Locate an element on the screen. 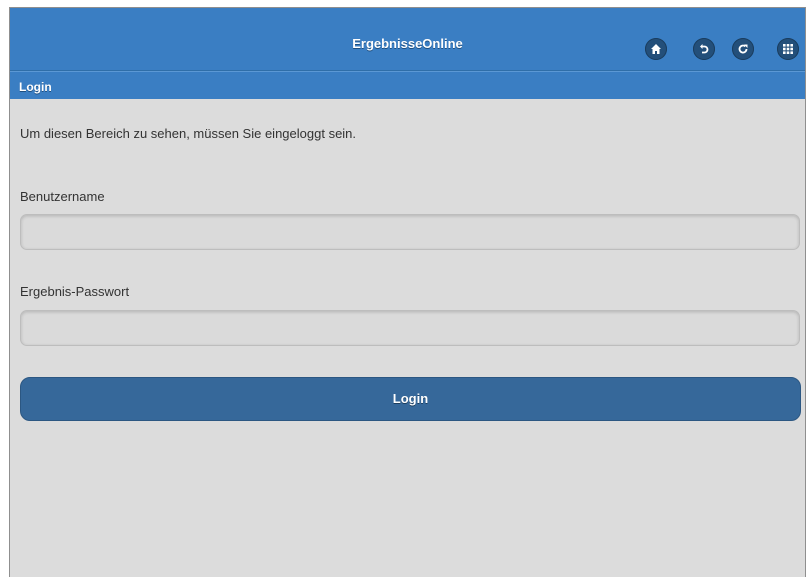 Image resolution: width=808 pixels, height=577 pixels. refresh-button is located at coordinates (743, 49).